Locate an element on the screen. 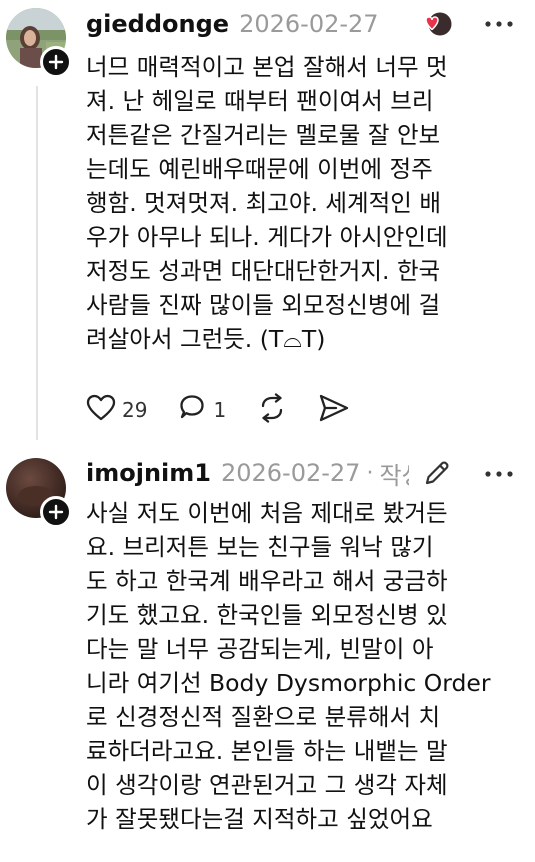  comment-line: 려살아서 그런듯. (T⌓T) is located at coordinates (206, 339).